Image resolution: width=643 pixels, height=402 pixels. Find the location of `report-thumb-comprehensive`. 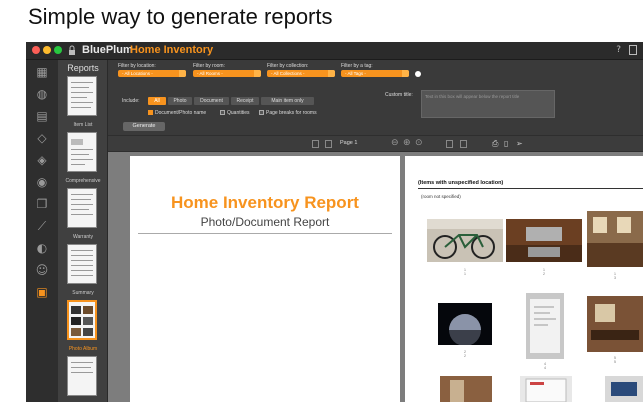

report-thumb-comprehensive is located at coordinates (82, 152).